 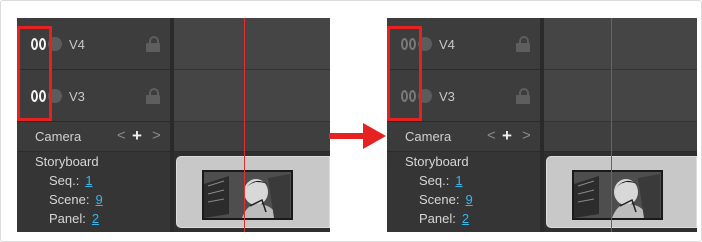 What do you see at coordinates (357, 136) in the screenshot?
I see `arrow-right-icon` at bounding box center [357, 136].